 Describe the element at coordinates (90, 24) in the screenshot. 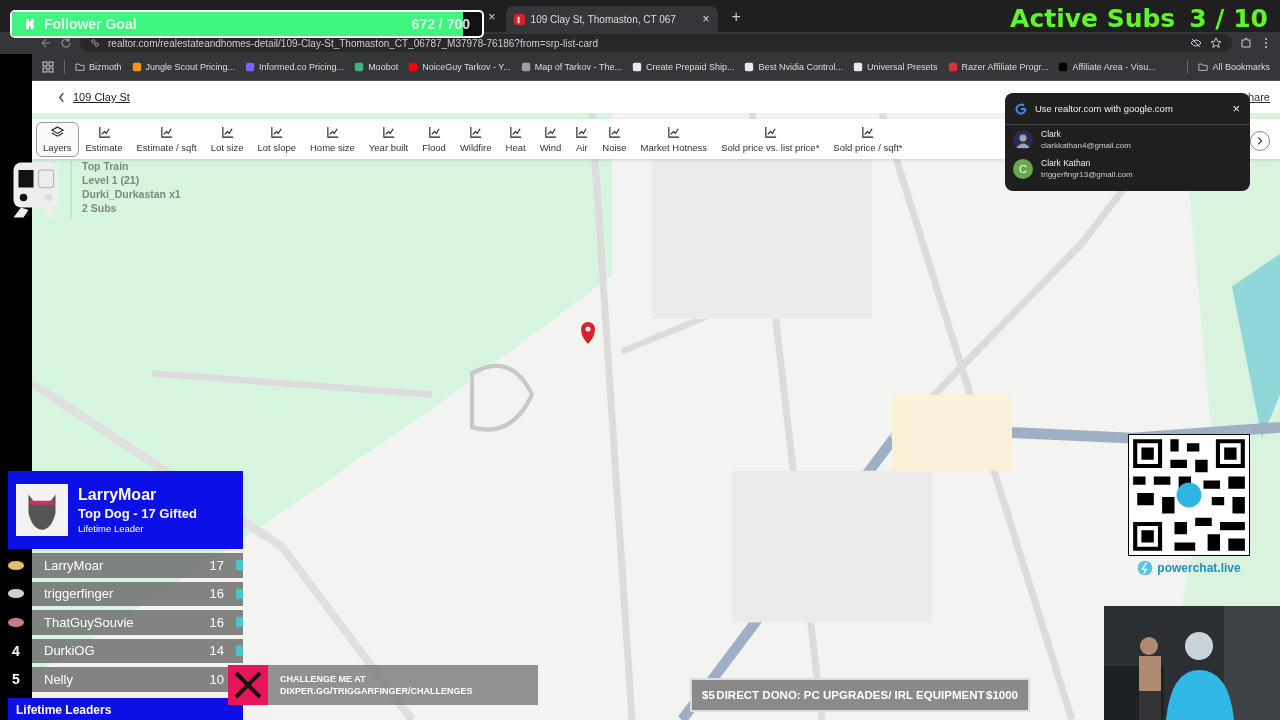

I see `goal-label: Follower Goal` at that location.